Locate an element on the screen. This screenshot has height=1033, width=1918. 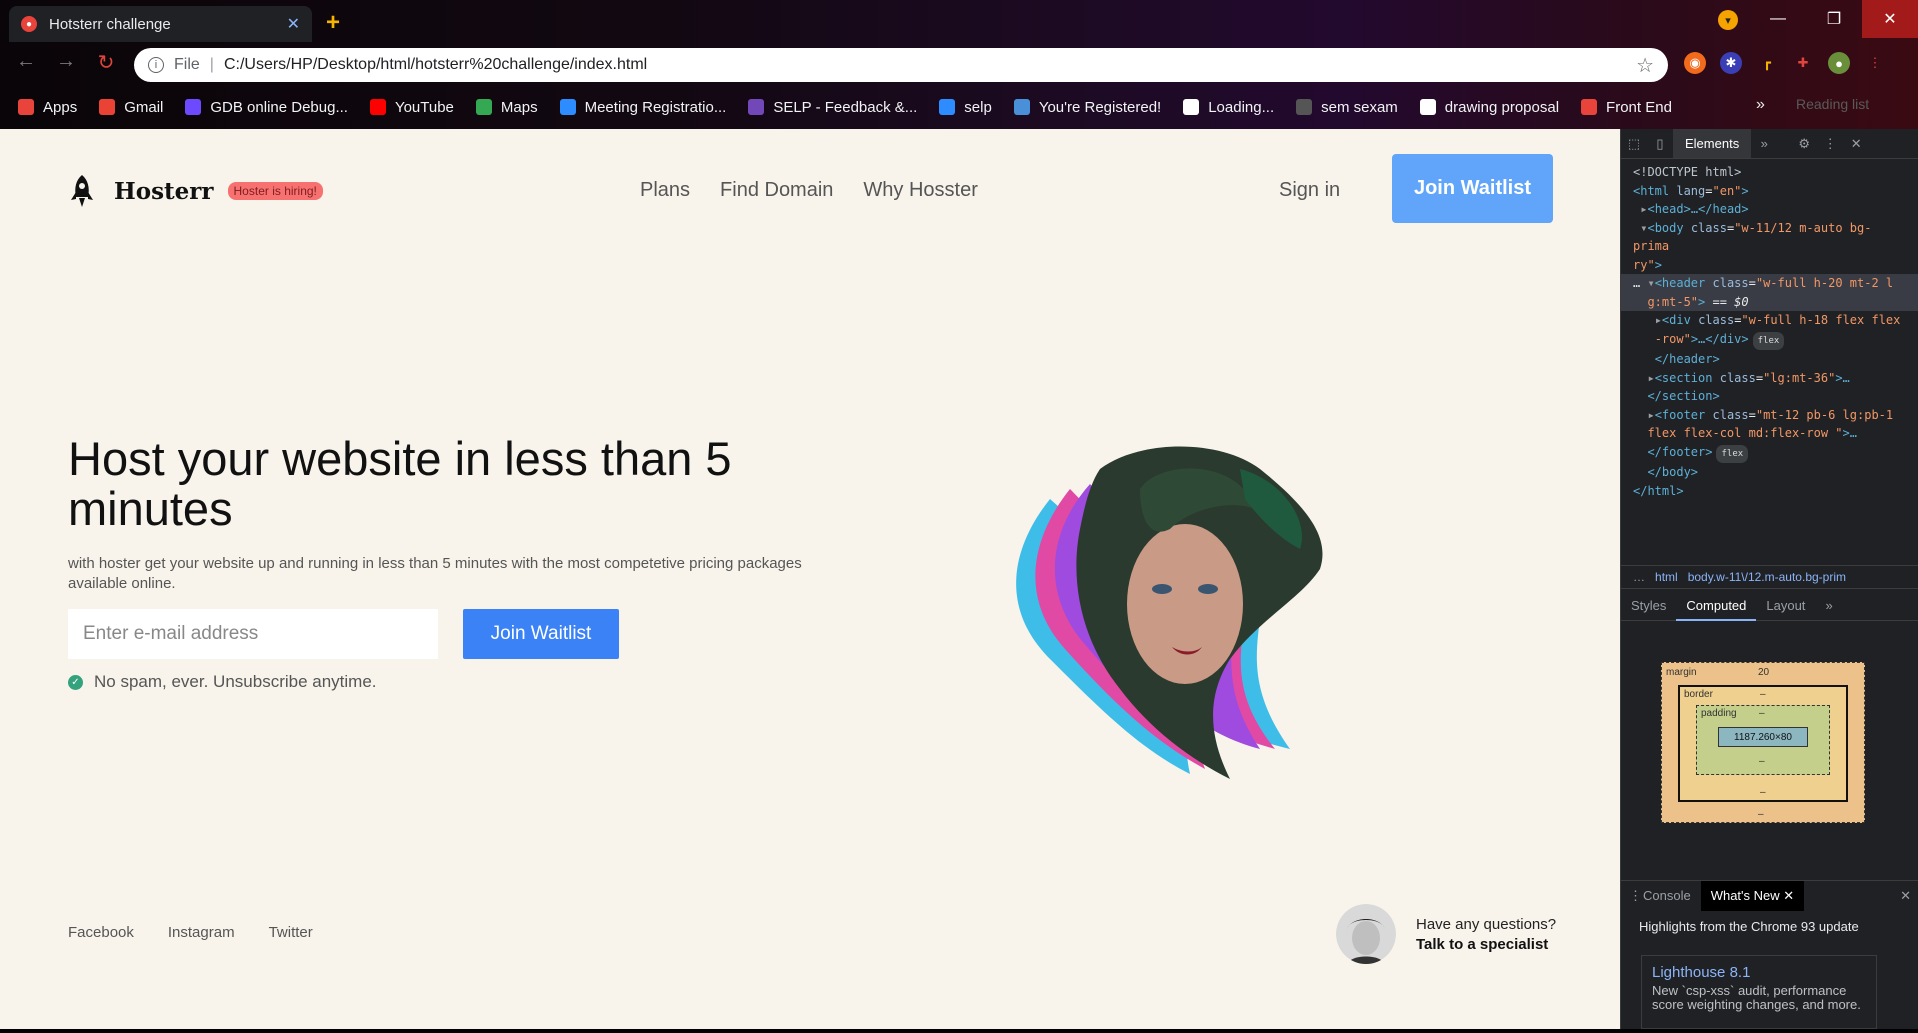
dom-line: <!DOCTYPE html> is located at coordinates (1769, 172).